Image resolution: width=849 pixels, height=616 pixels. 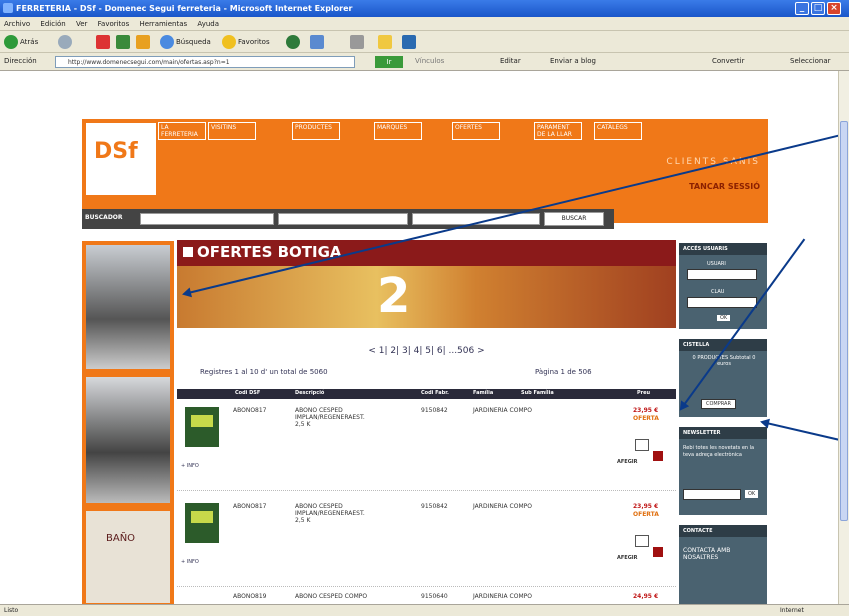 I want to click on promo-photo-3: BAÑO, so click(x=128, y=557).